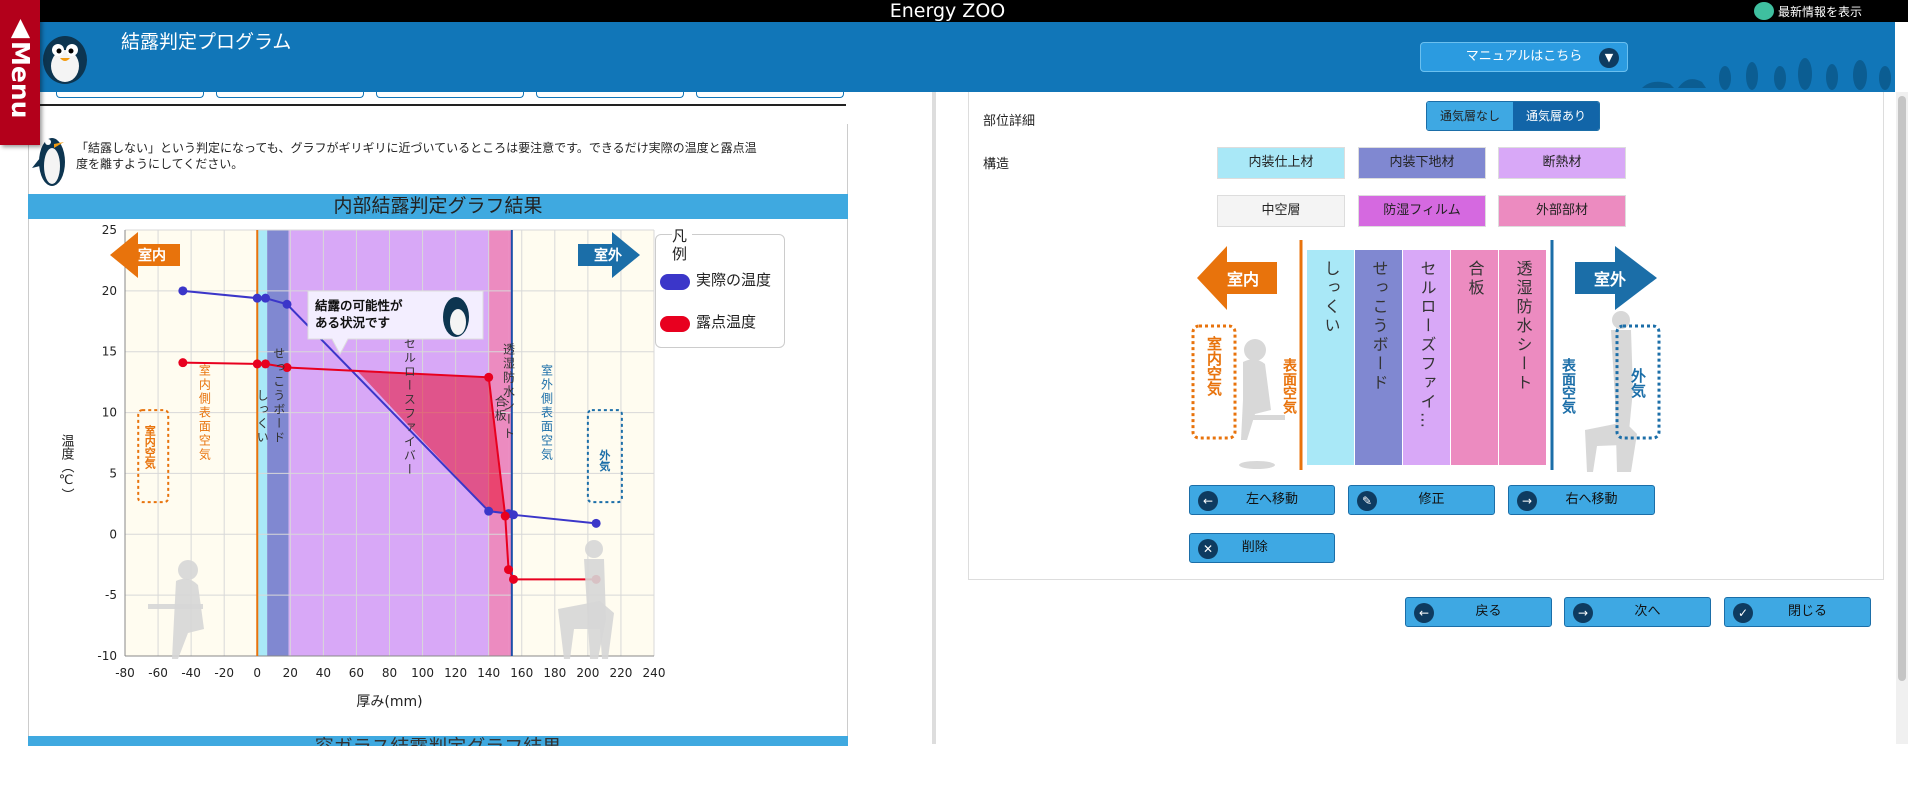 Image resolution: width=1908 pixels, height=804 pixels. Describe the element at coordinates (323, 673) in the screenshot. I see `x-tick-label: 40` at that location.